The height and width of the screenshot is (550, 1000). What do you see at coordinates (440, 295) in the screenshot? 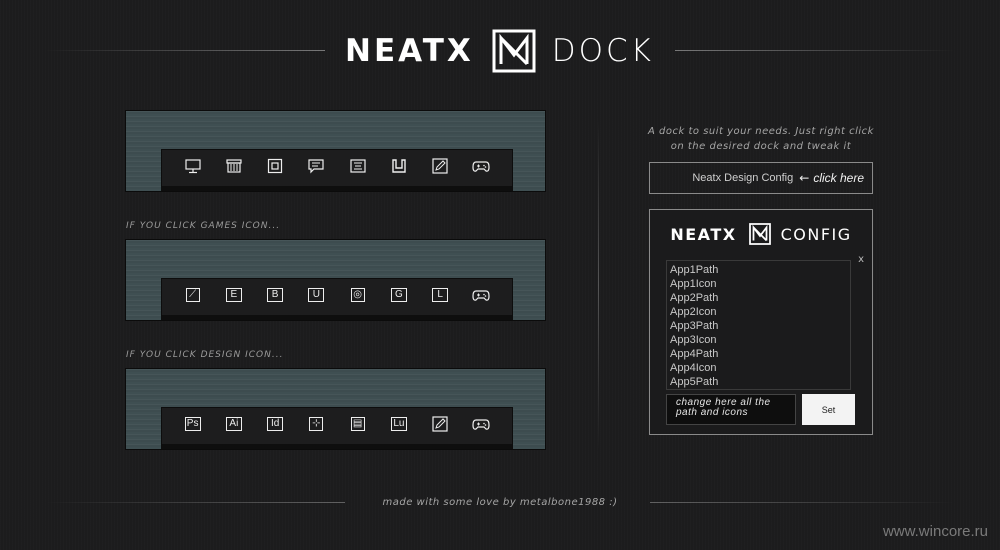
I see `l-icon: L` at bounding box center [440, 295].